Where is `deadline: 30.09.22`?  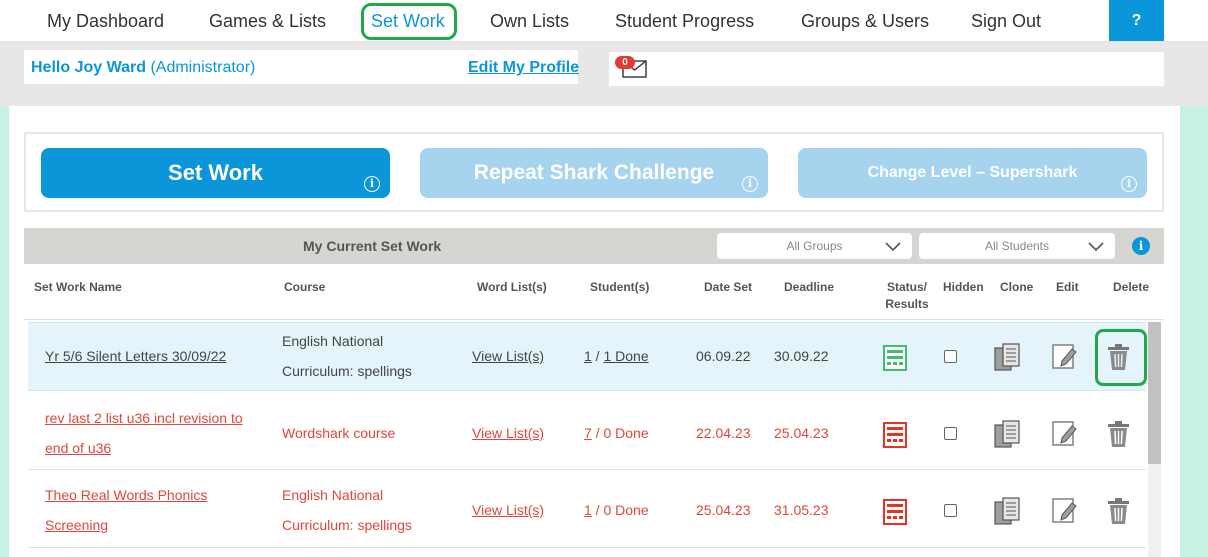
deadline: 30.09.22 is located at coordinates (801, 356).